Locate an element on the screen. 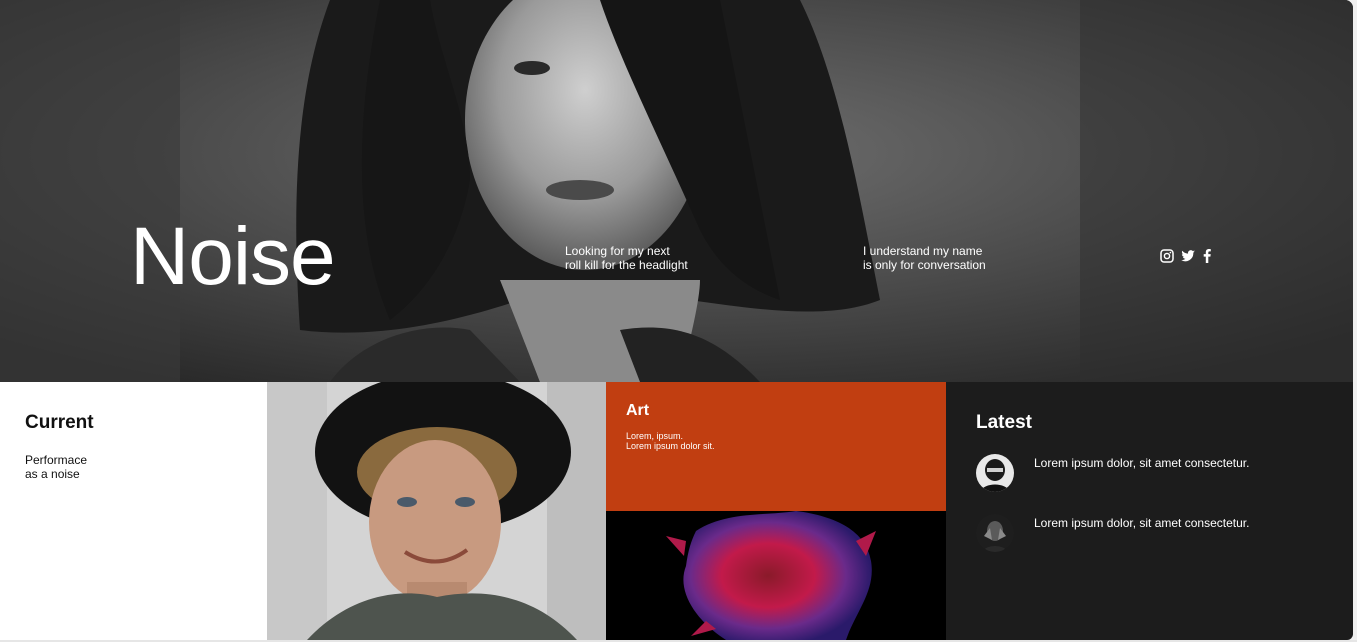 The height and width of the screenshot is (642, 1357). portrait-photo-tile is located at coordinates (436, 511).